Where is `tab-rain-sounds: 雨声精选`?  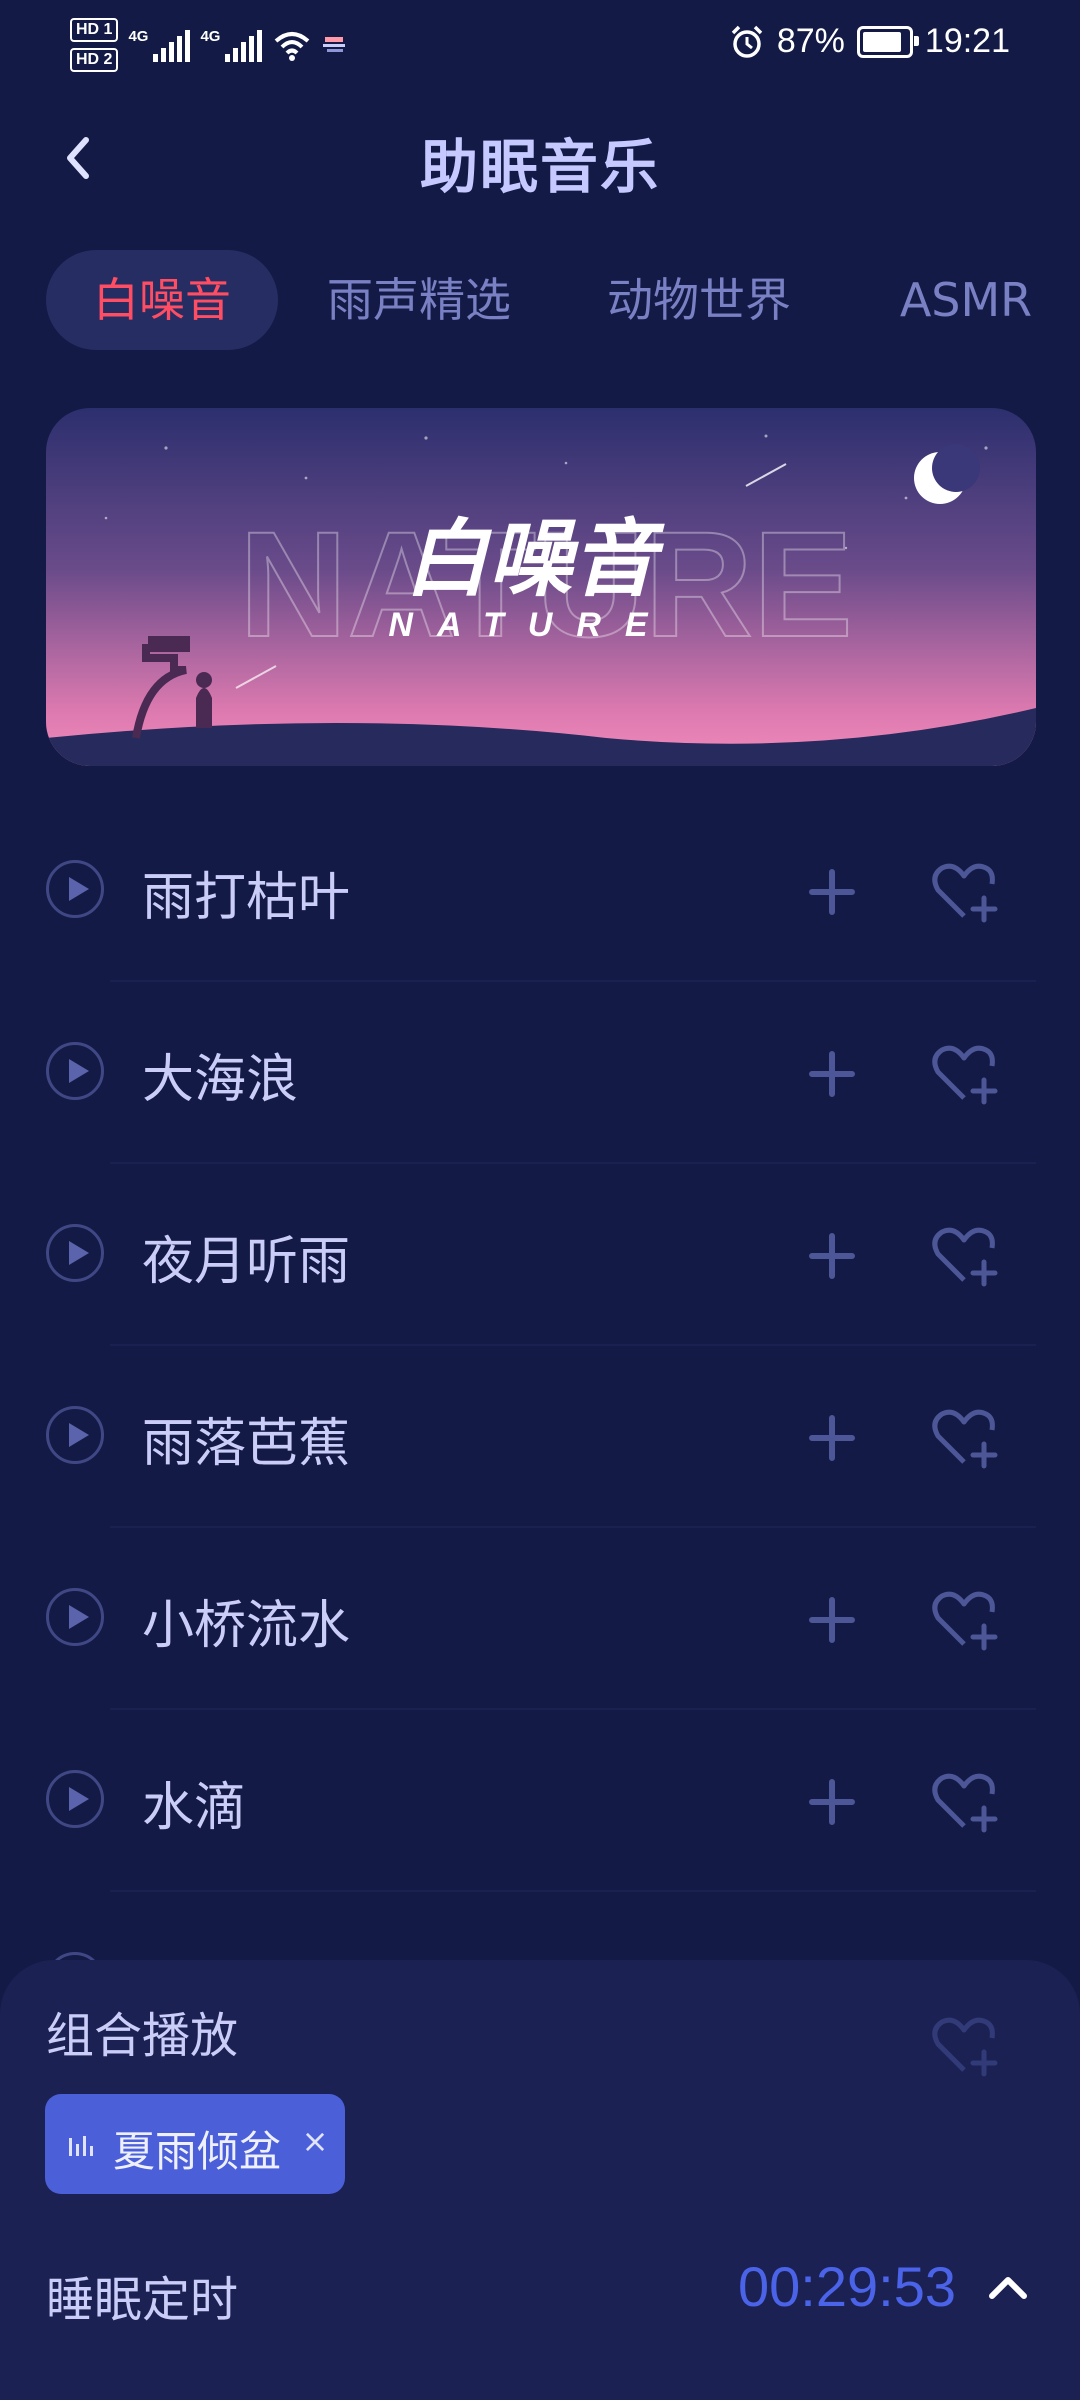 tab-rain-sounds: 雨声精选 is located at coordinates (419, 300).